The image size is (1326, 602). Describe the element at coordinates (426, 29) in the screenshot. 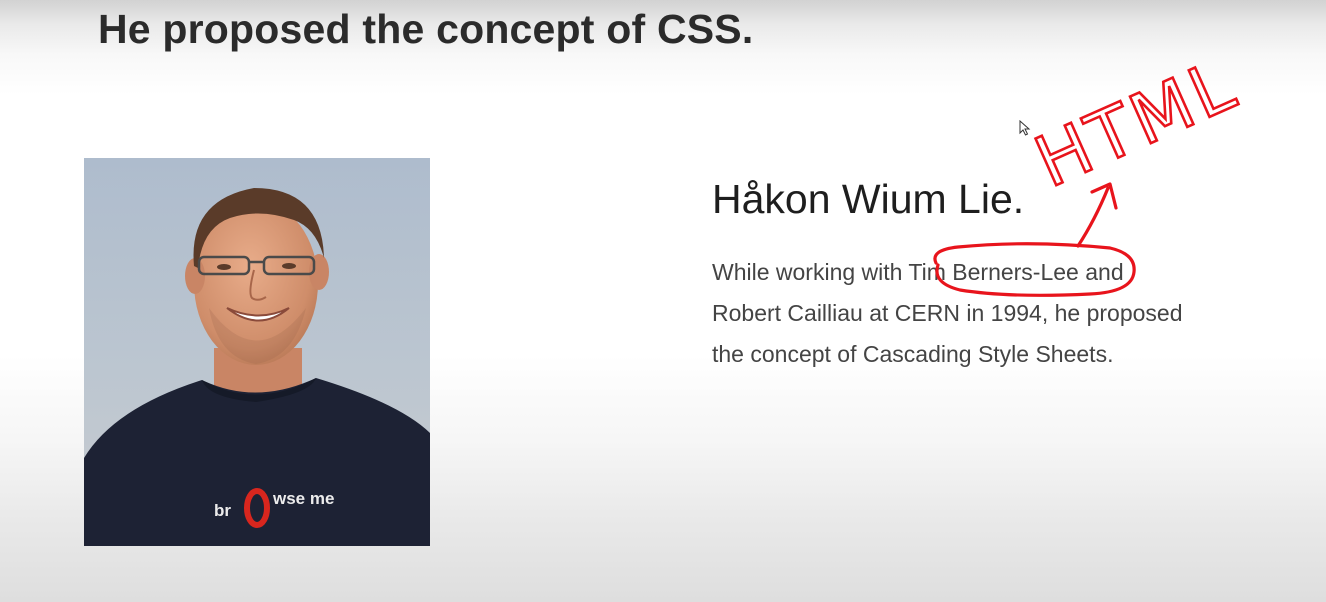

I see `slide-title: He proposed the concept of CSS.` at that location.